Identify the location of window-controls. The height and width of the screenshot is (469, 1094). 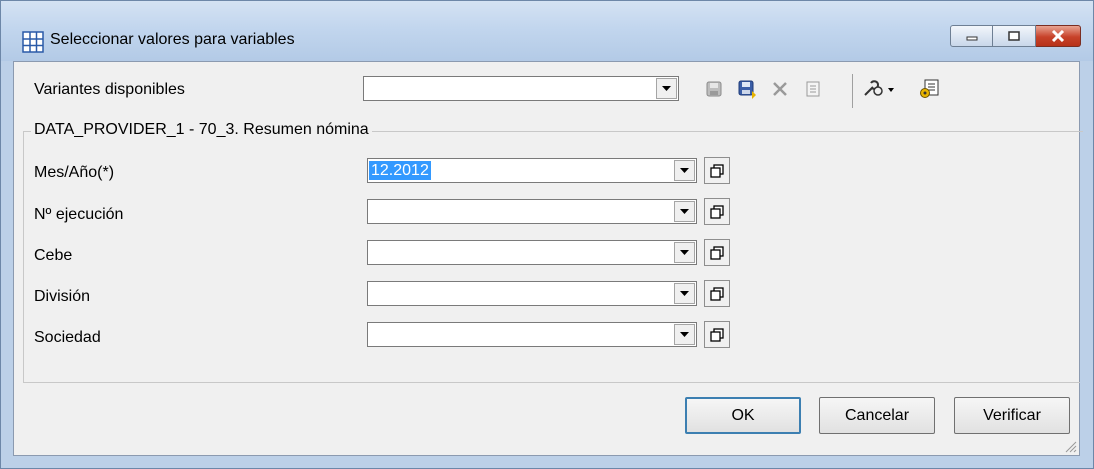
(1015, 36).